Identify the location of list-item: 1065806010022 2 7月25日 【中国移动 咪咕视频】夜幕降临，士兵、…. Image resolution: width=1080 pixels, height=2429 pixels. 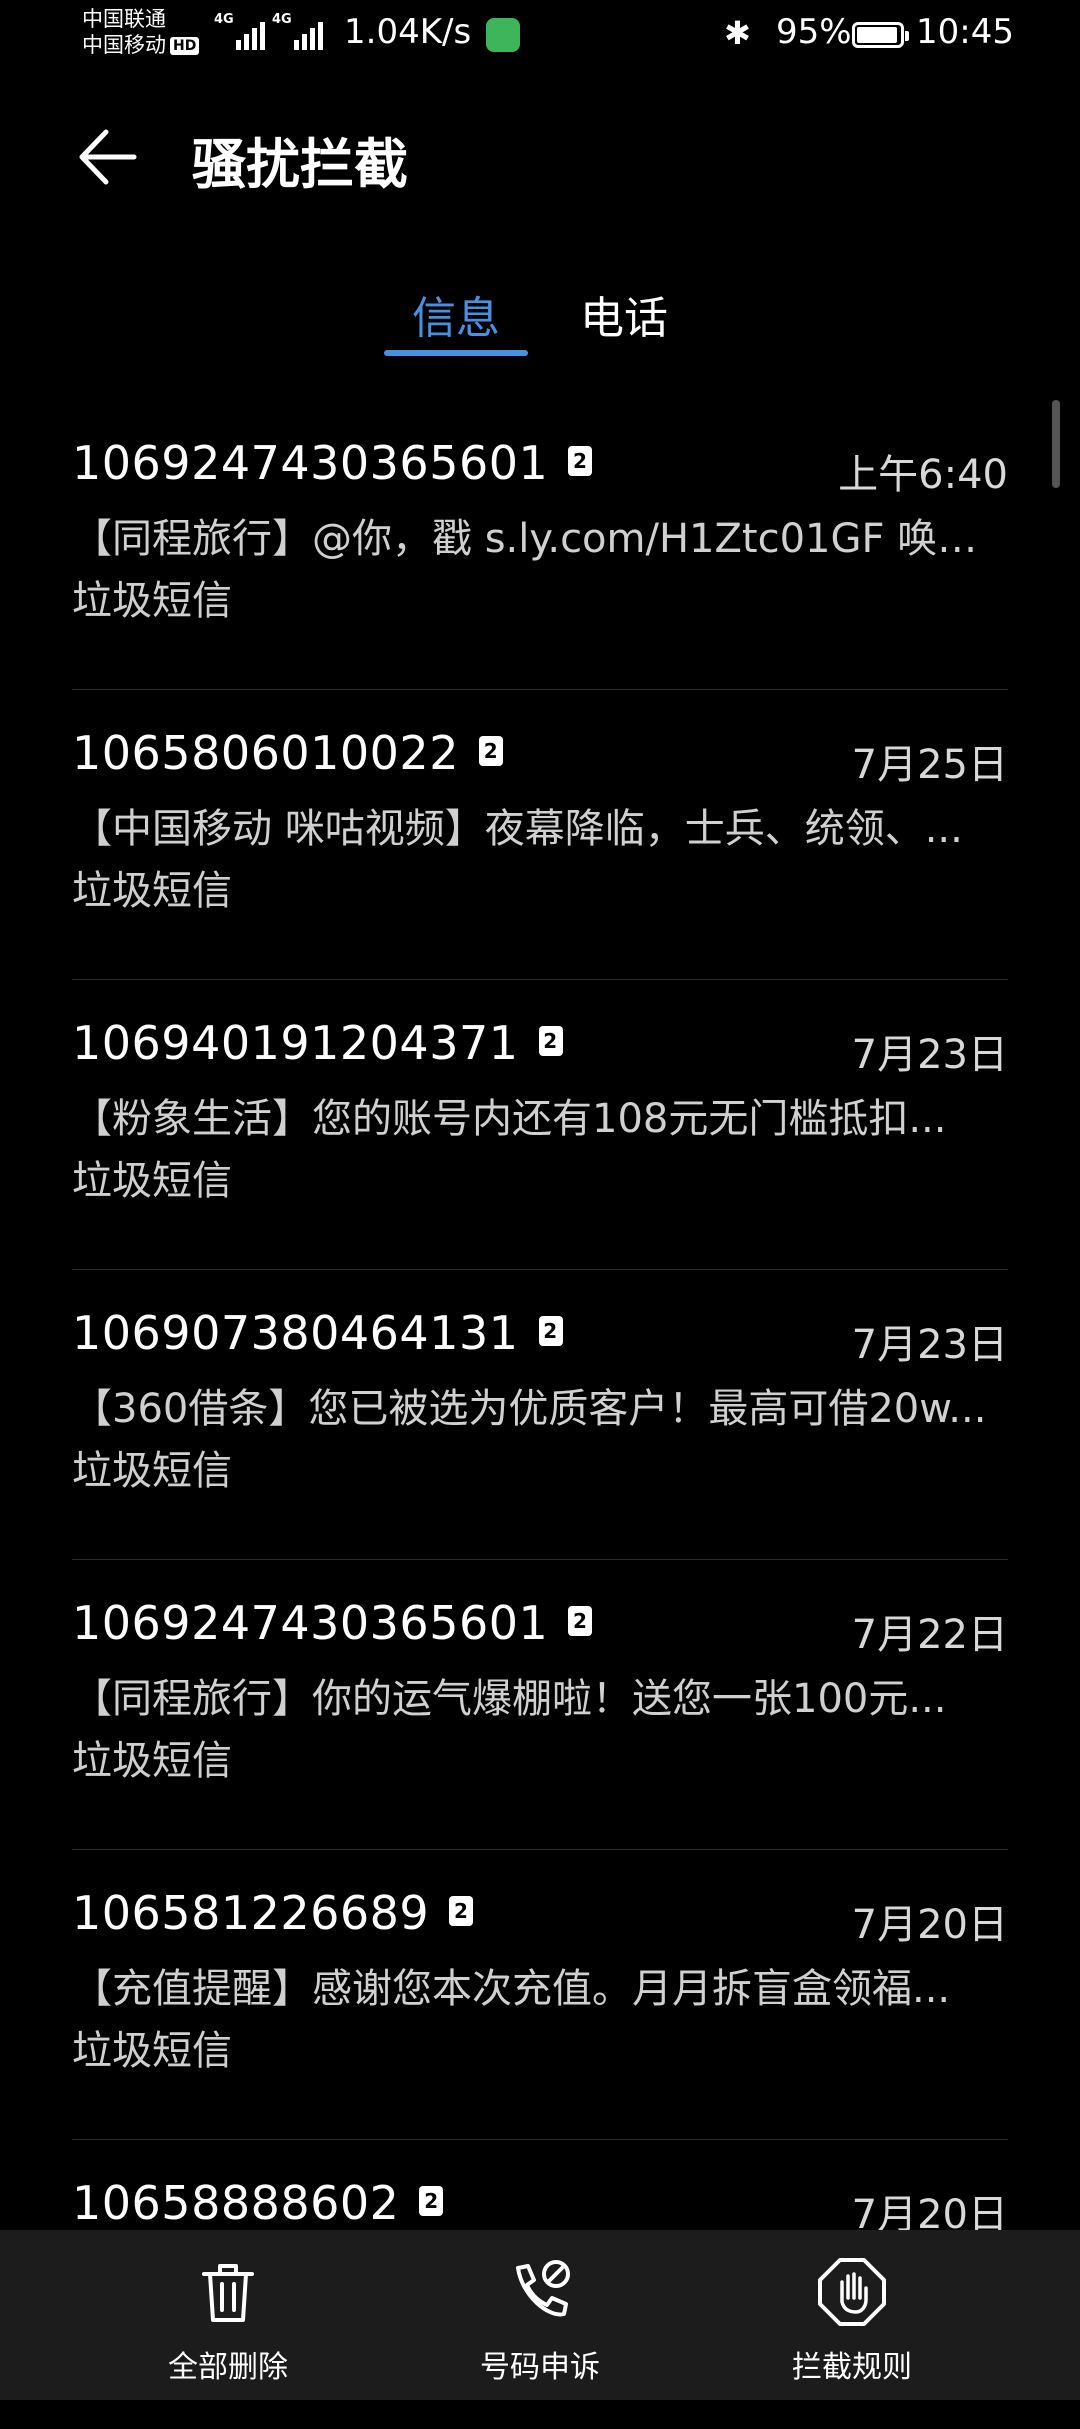
(540, 835).